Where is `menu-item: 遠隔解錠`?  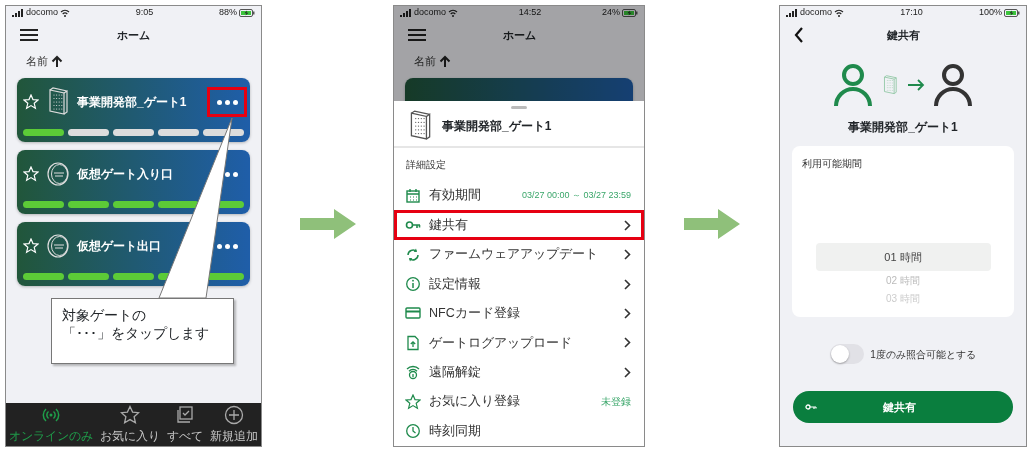
menu-item: 遠隔解錠 is located at coordinates (519, 372).